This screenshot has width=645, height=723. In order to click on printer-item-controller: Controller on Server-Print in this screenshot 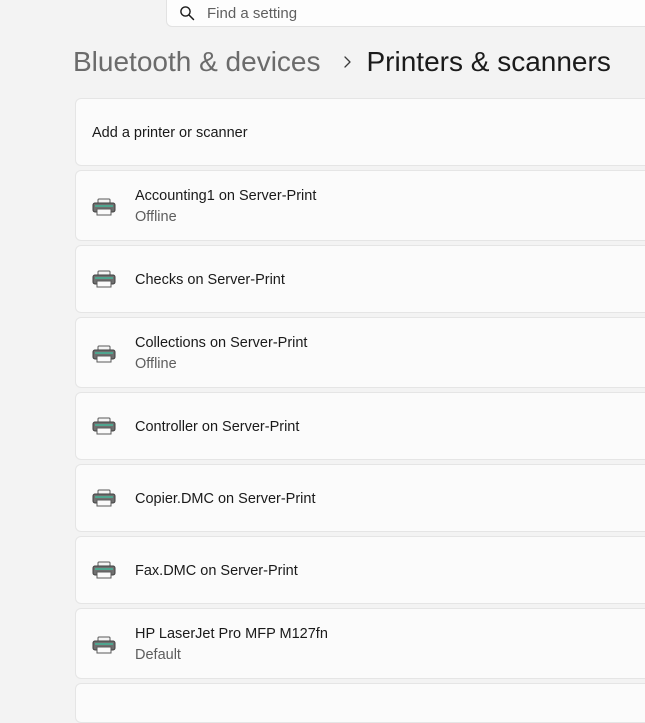, I will do `click(360, 426)`.